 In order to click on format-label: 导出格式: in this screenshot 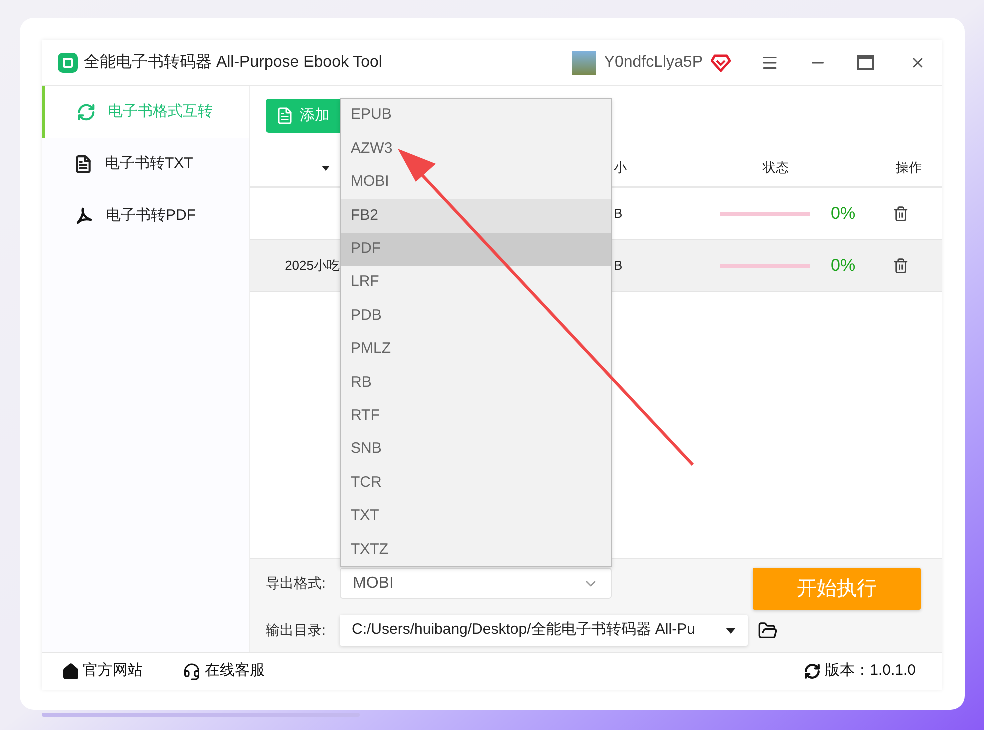, I will do `click(296, 583)`.